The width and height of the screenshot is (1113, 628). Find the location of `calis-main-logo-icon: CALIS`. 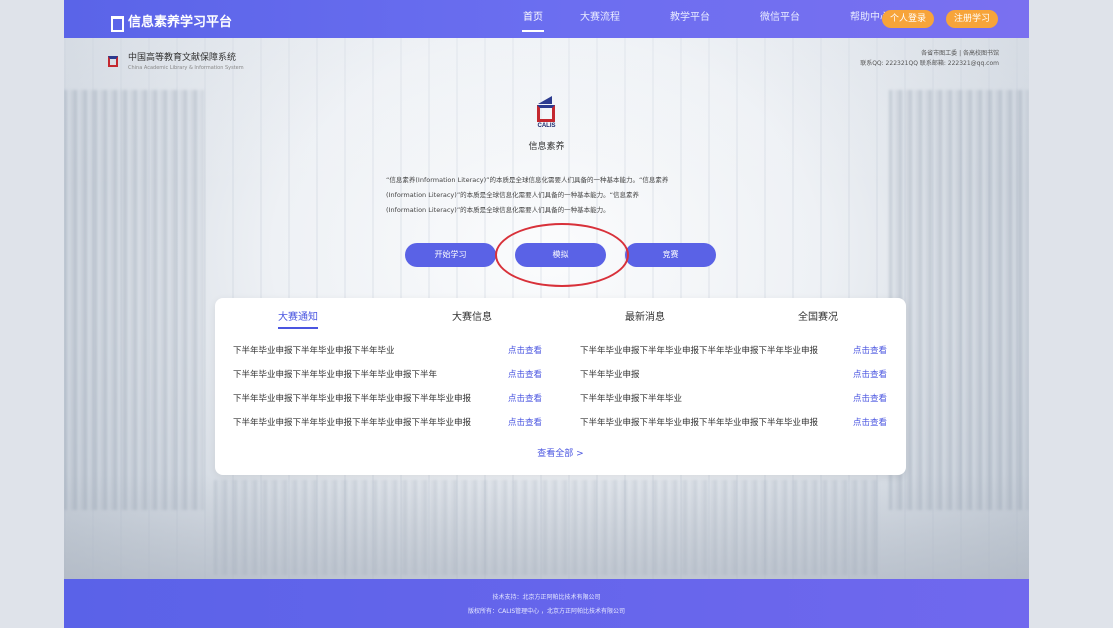

calis-main-logo-icon: CALIS is located at coordinates (547, 115).